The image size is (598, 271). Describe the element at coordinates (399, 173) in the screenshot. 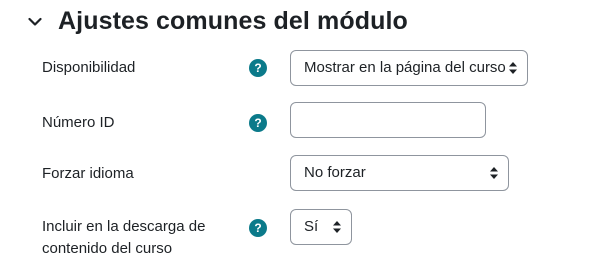

I see `force-language-select: No forzar` at that location.